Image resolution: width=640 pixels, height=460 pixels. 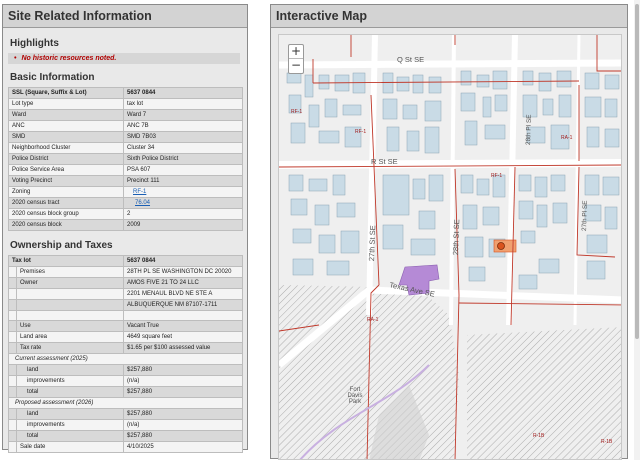 I want to click on street-label-q: Q St SE, so click(x=411, y=59).